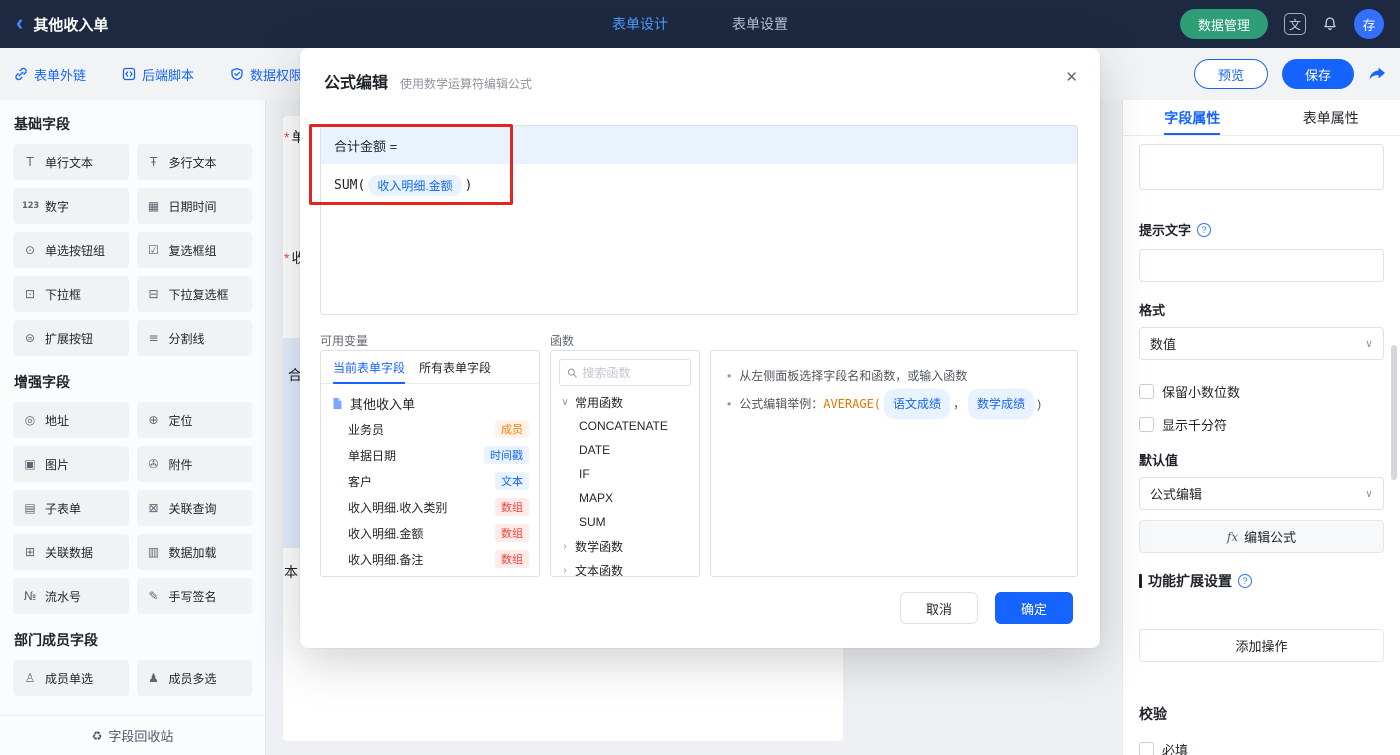  I want to click on variable-row: 业务员 成员, so click(430, 429).